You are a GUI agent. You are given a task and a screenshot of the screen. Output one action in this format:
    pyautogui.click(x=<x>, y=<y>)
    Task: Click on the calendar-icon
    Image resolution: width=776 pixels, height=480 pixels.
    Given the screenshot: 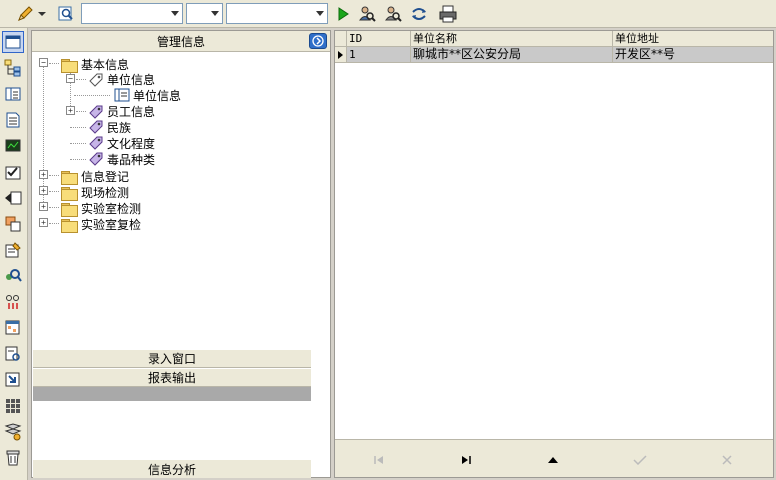 What is the action you would take?
    pyautogui.click(x=13, y=328)
    